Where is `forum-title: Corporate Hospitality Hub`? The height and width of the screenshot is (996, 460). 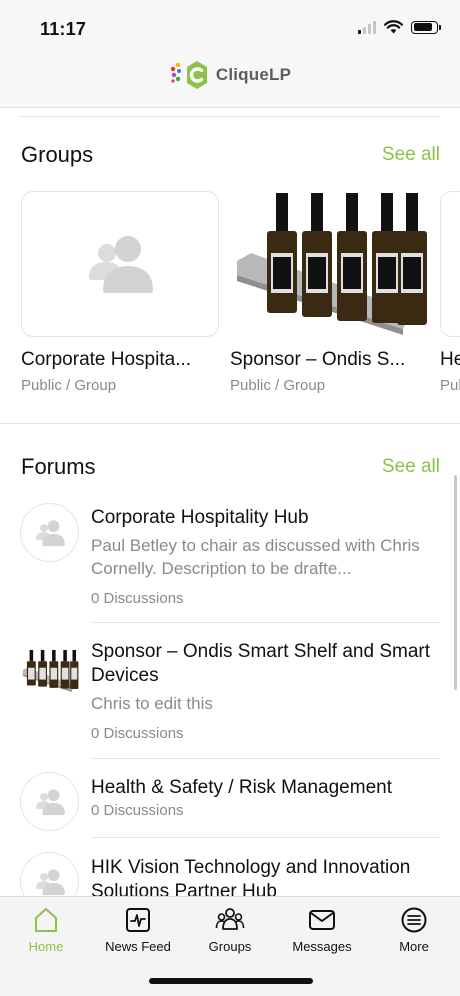
forum-title: Corporate Hospitality Hub is located at coordinates (200, 517).